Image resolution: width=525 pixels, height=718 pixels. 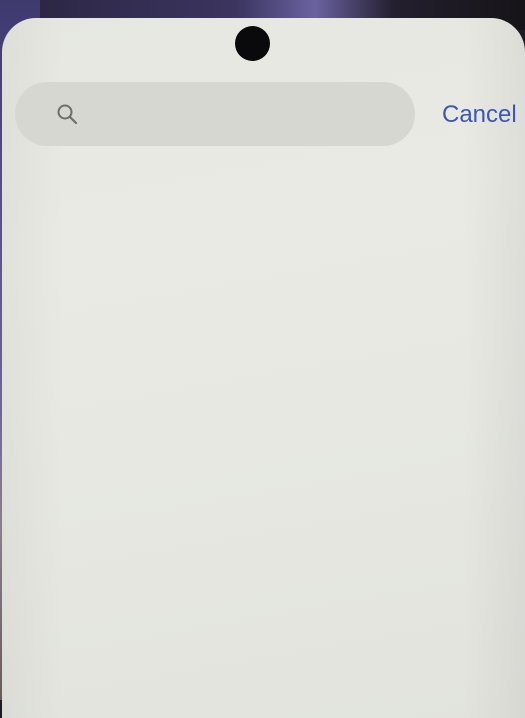 I want to click on search-icon, so click(x=67, y=114).